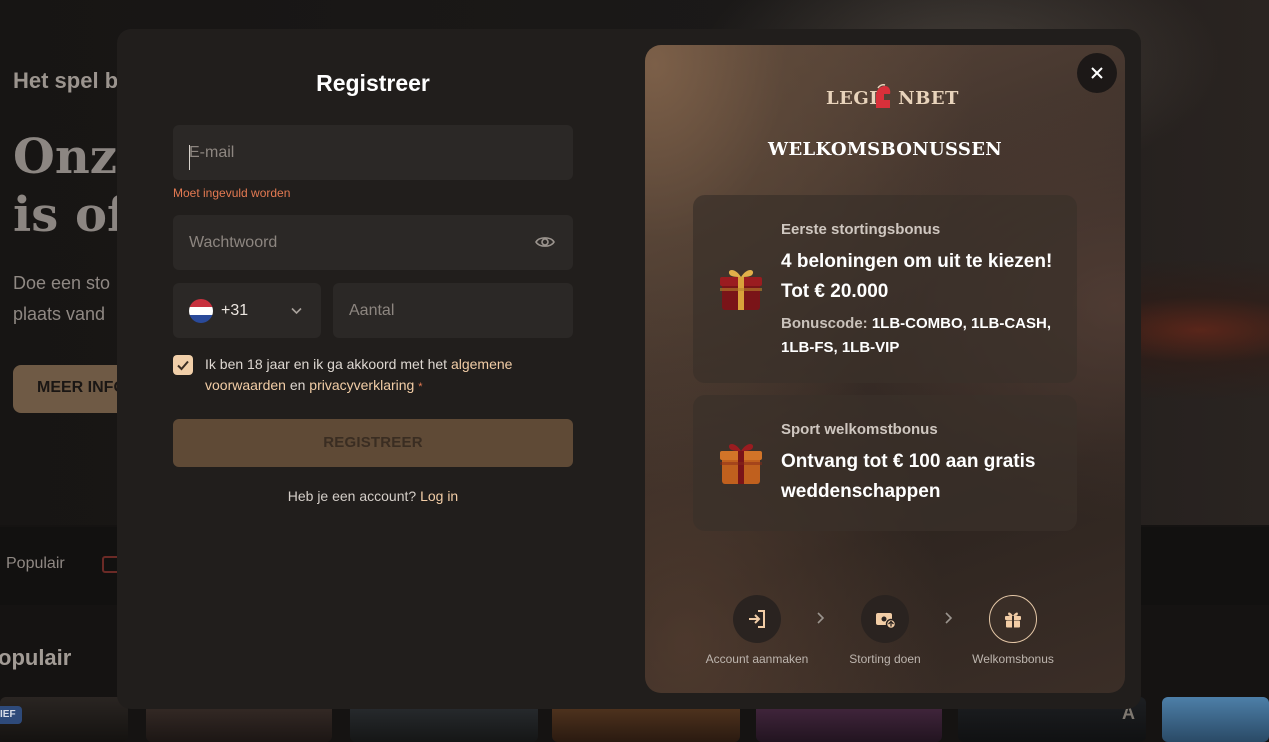 The image size is (1269, 742). I want to click on welcome-bonus-title: WELKOMSBONUSSEN, so click(884, 149).